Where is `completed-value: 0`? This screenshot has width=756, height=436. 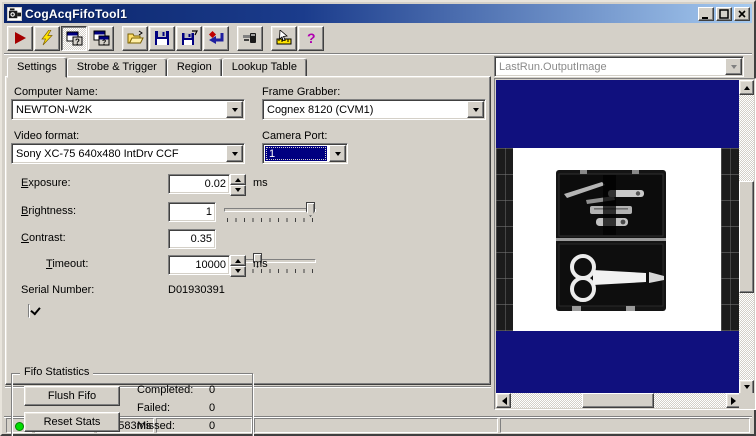 completed-value: 0 is located at coordinates (212, 390).